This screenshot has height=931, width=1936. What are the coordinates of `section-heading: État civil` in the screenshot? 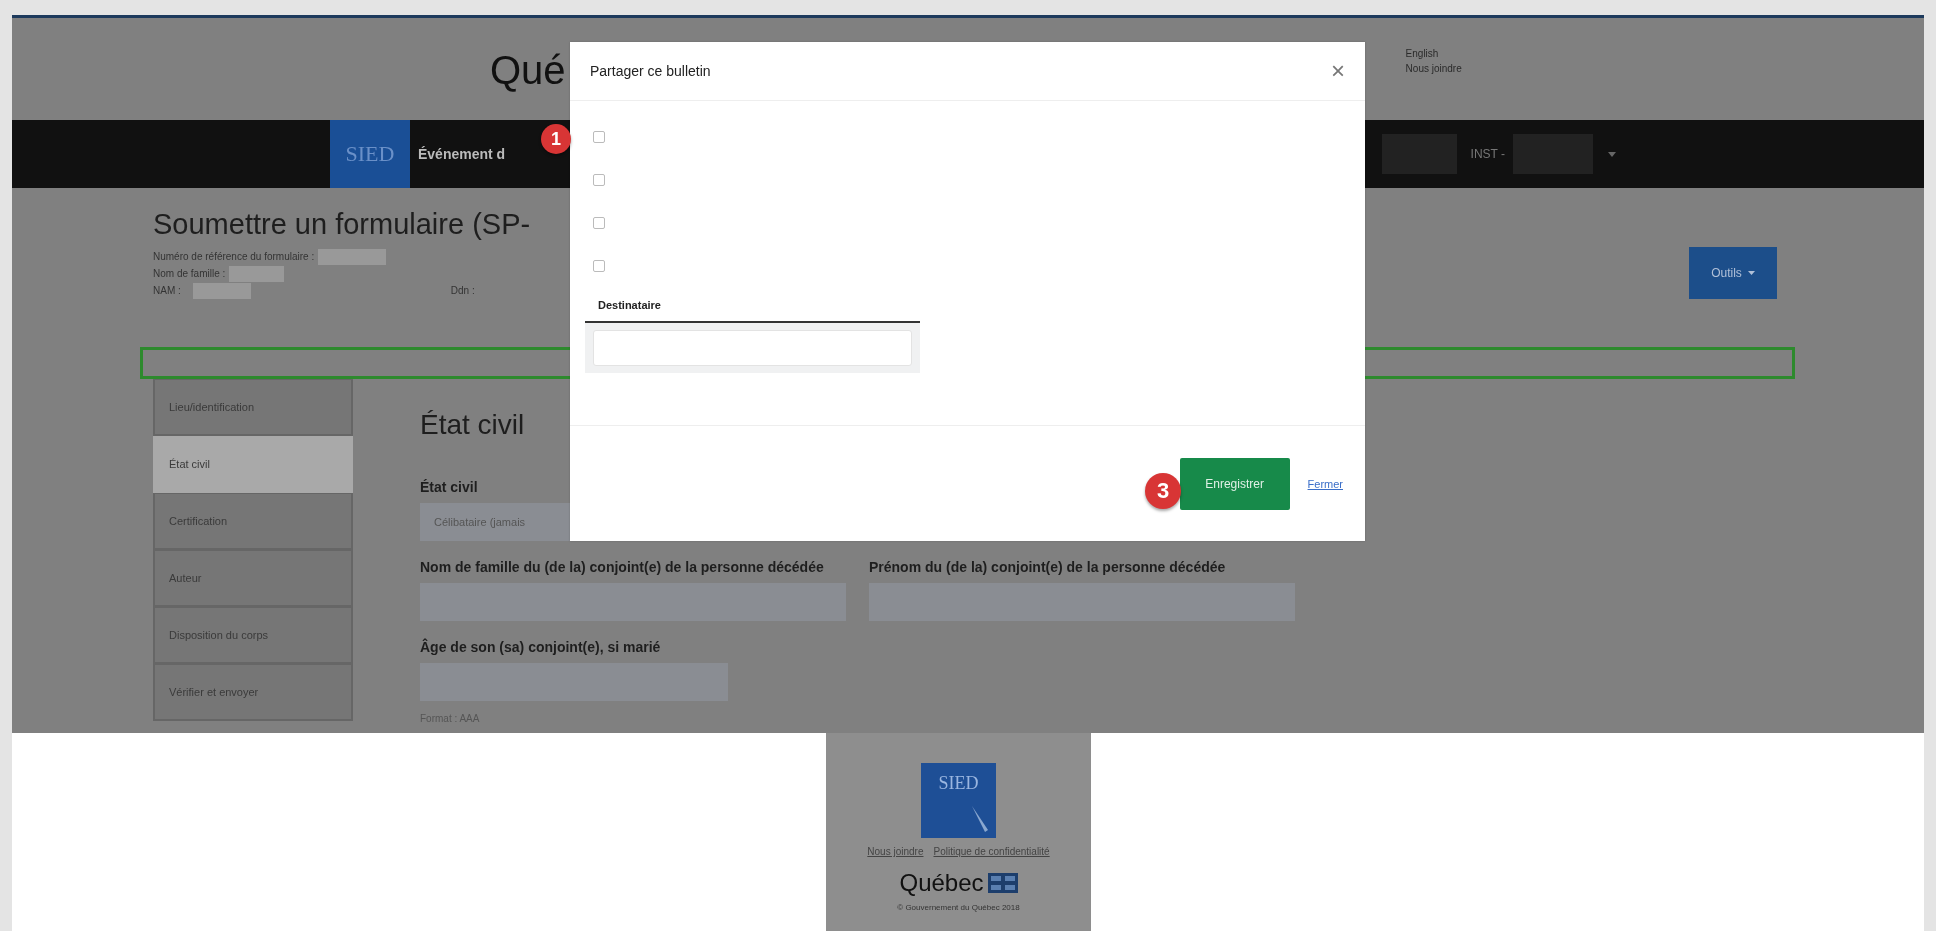 It's located at (473, 425).